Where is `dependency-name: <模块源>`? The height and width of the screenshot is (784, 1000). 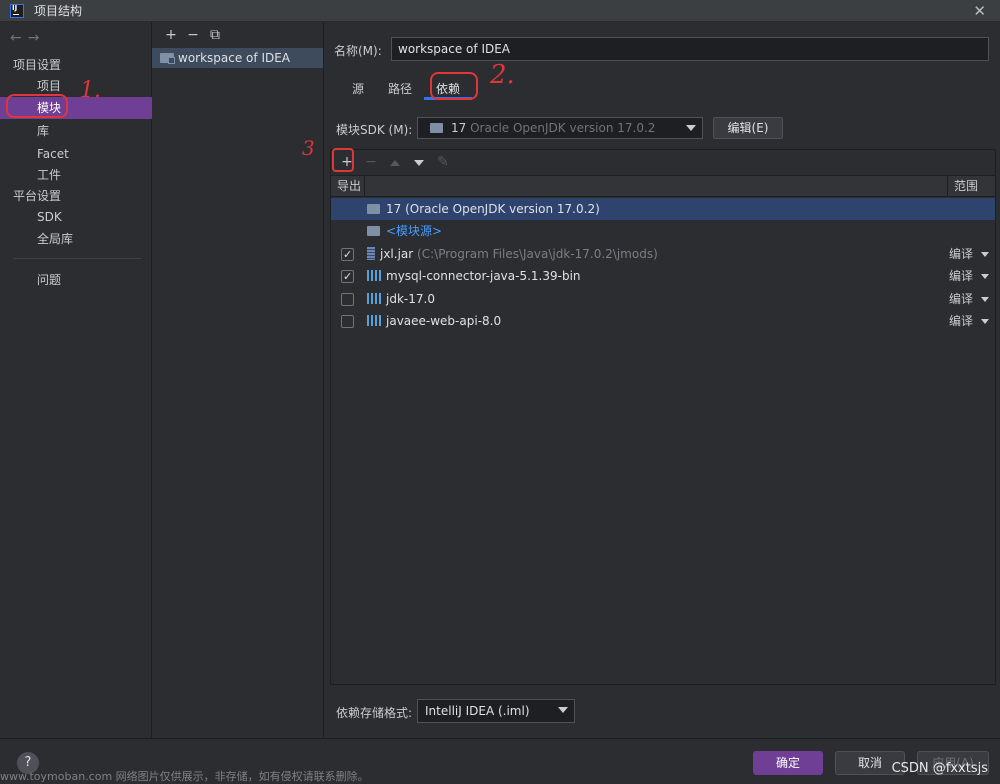 dependency-name: <模块源> is located at coordinates (404, 231).